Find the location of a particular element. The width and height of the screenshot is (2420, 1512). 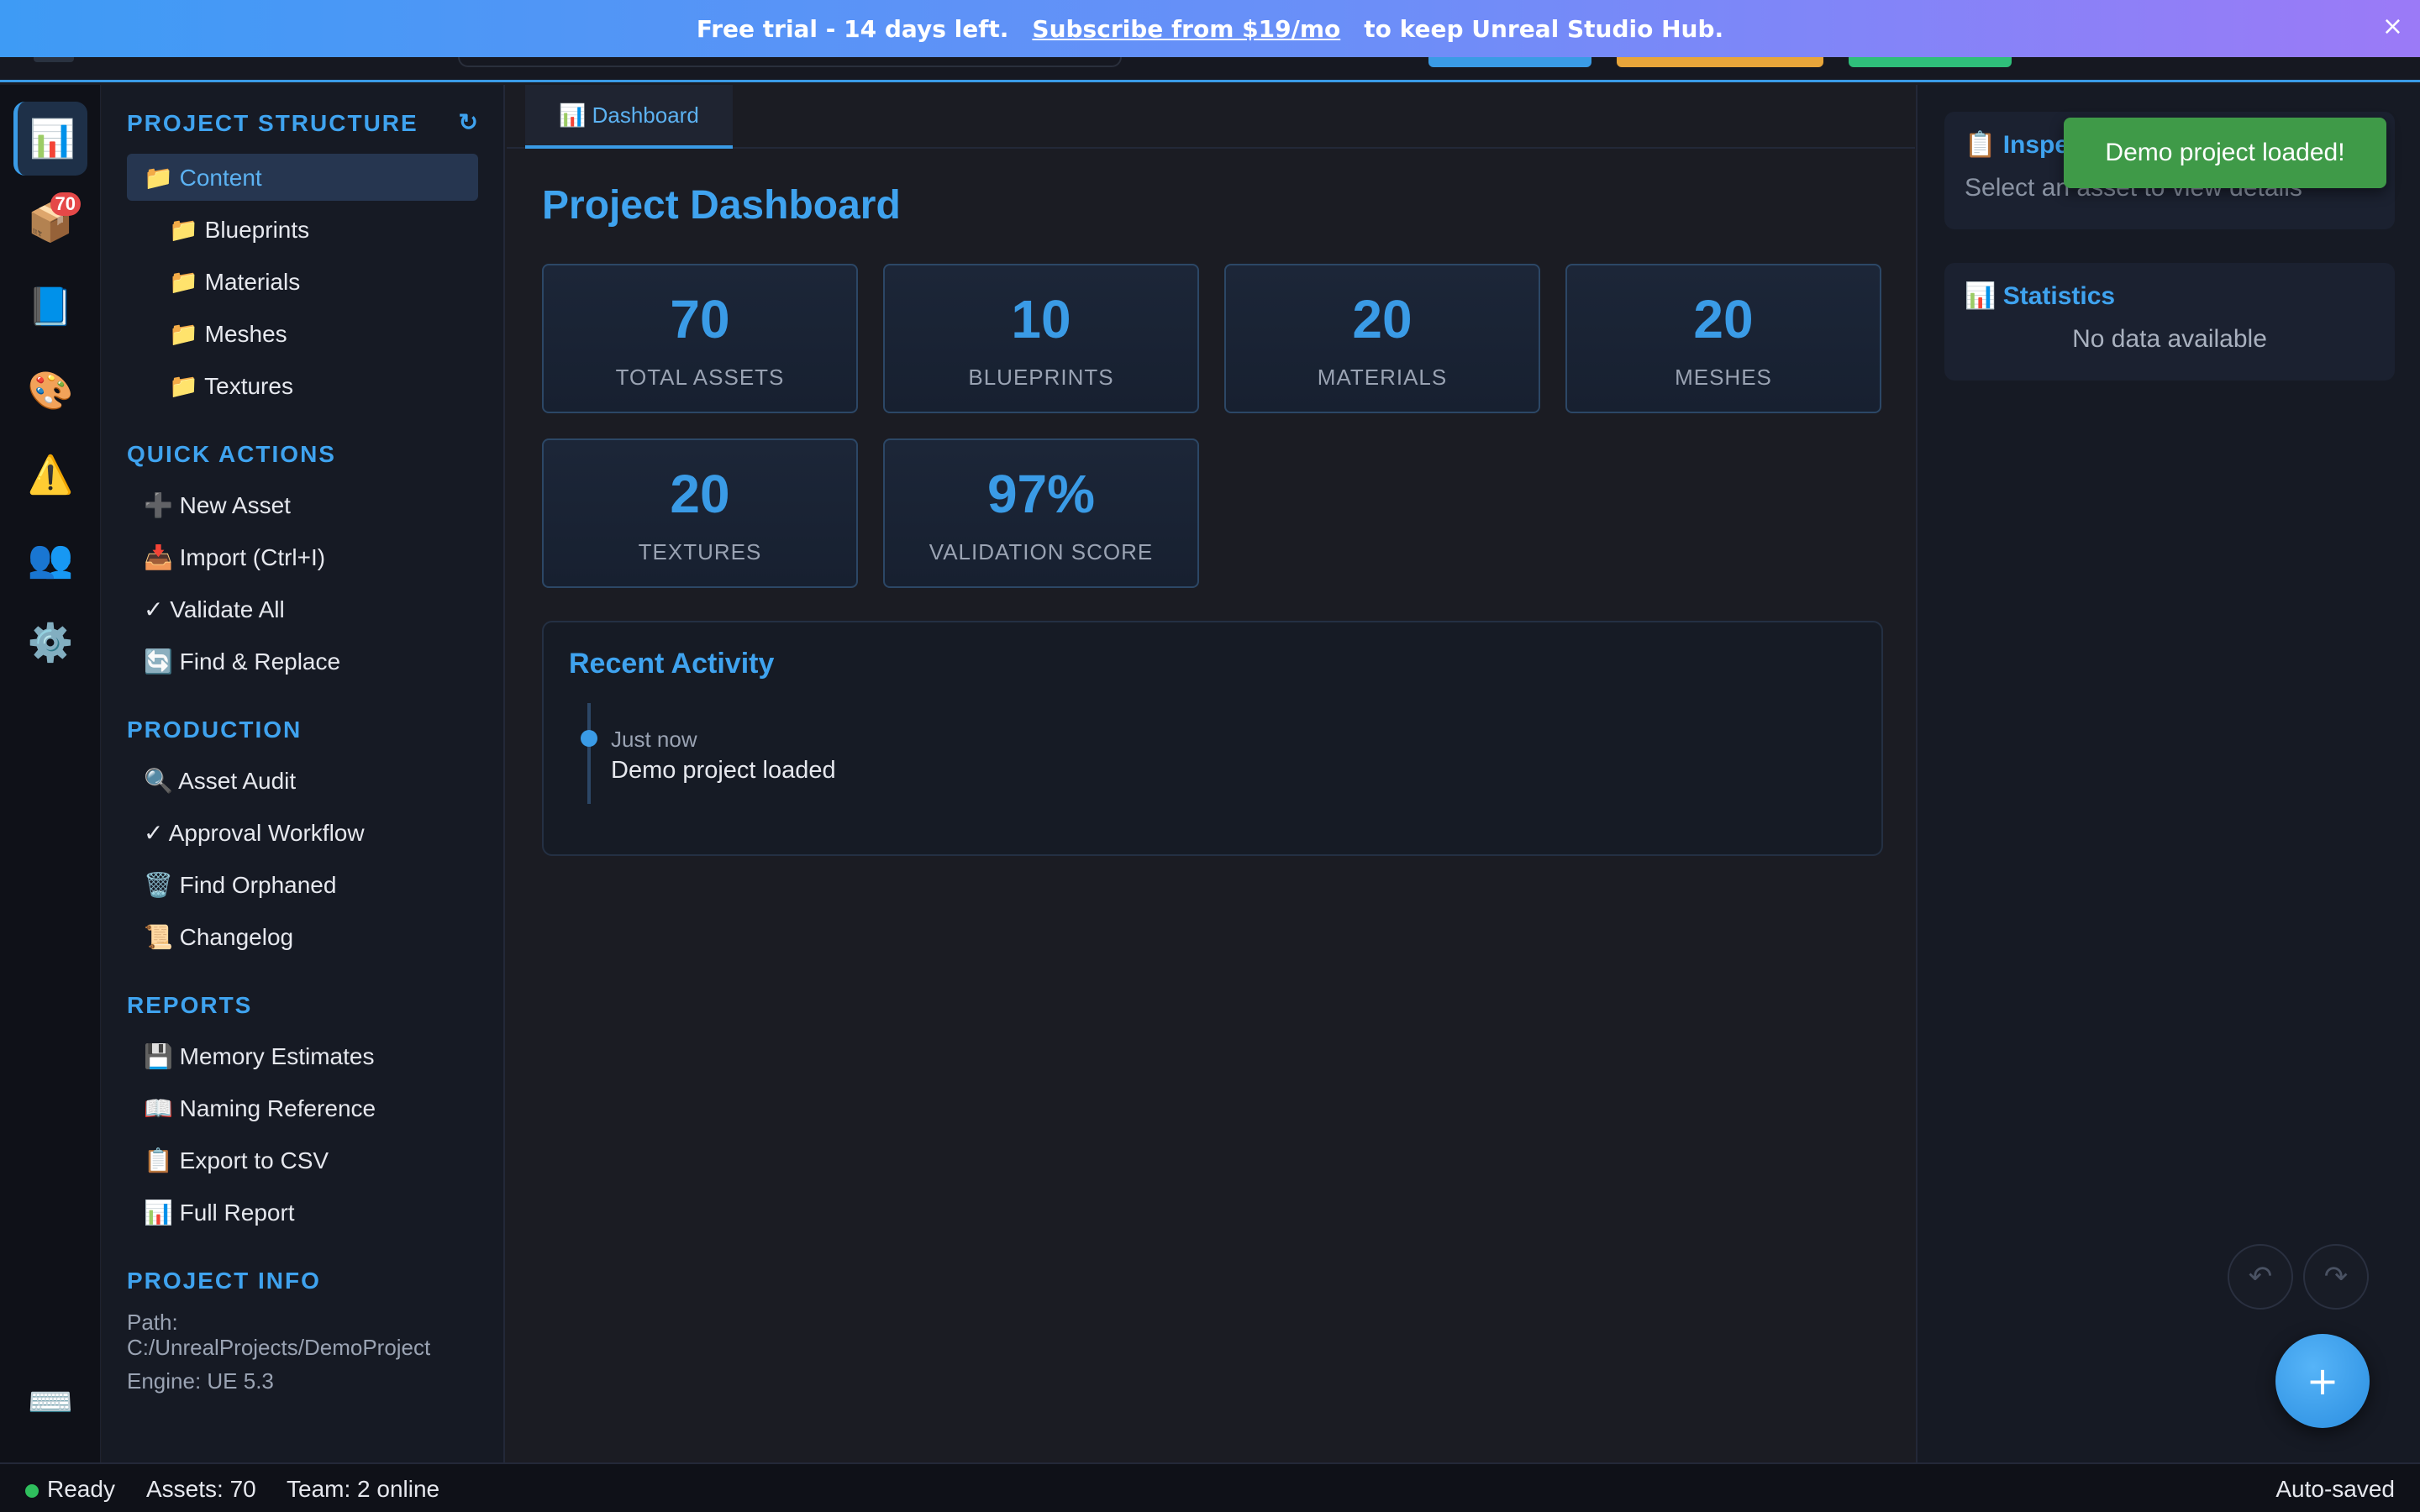

tab-dashboard: 📊 Dashboard is located at coordinates (629, 117).